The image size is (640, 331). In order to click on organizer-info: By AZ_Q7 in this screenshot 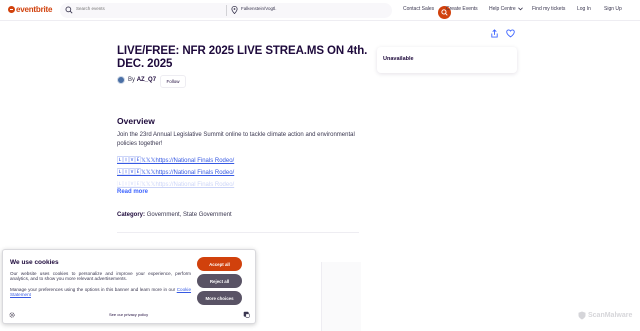, I will do `click(136, 80)`.